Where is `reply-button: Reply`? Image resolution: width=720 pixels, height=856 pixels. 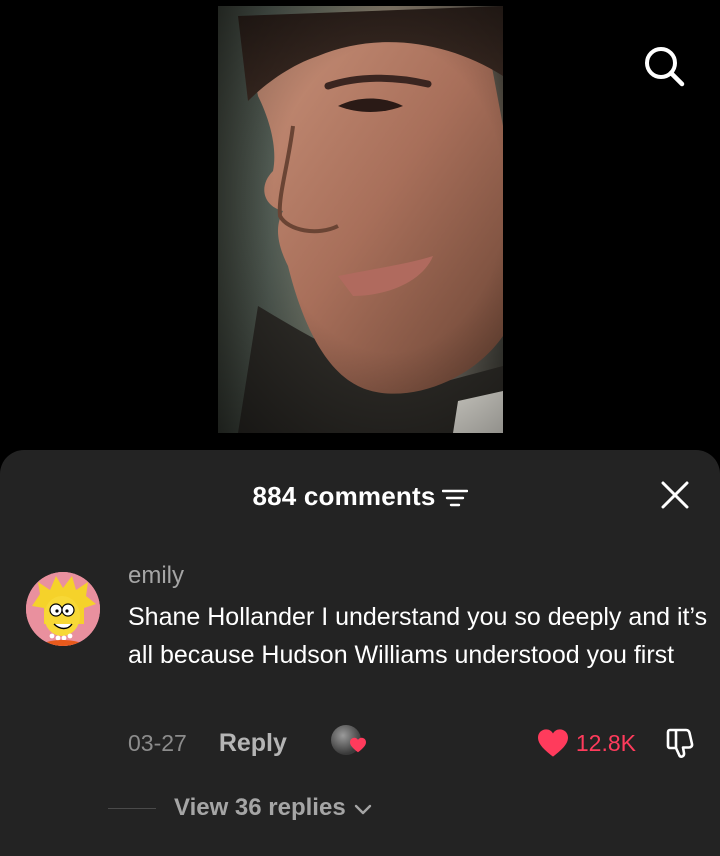 reply-button: Reply is located at coordinates (253, 743).